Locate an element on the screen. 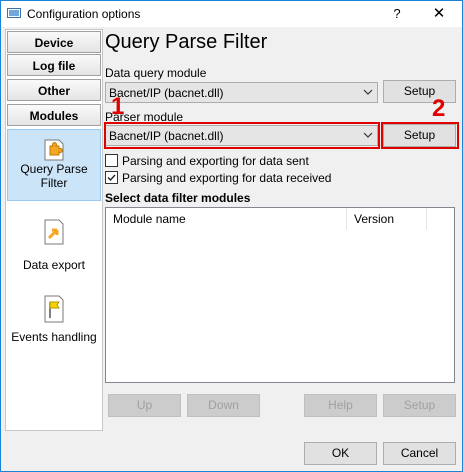 The width and height of the screenshot is (463, 472). filter-section-label: Select data filter modules is located at coordinates (178, 198).